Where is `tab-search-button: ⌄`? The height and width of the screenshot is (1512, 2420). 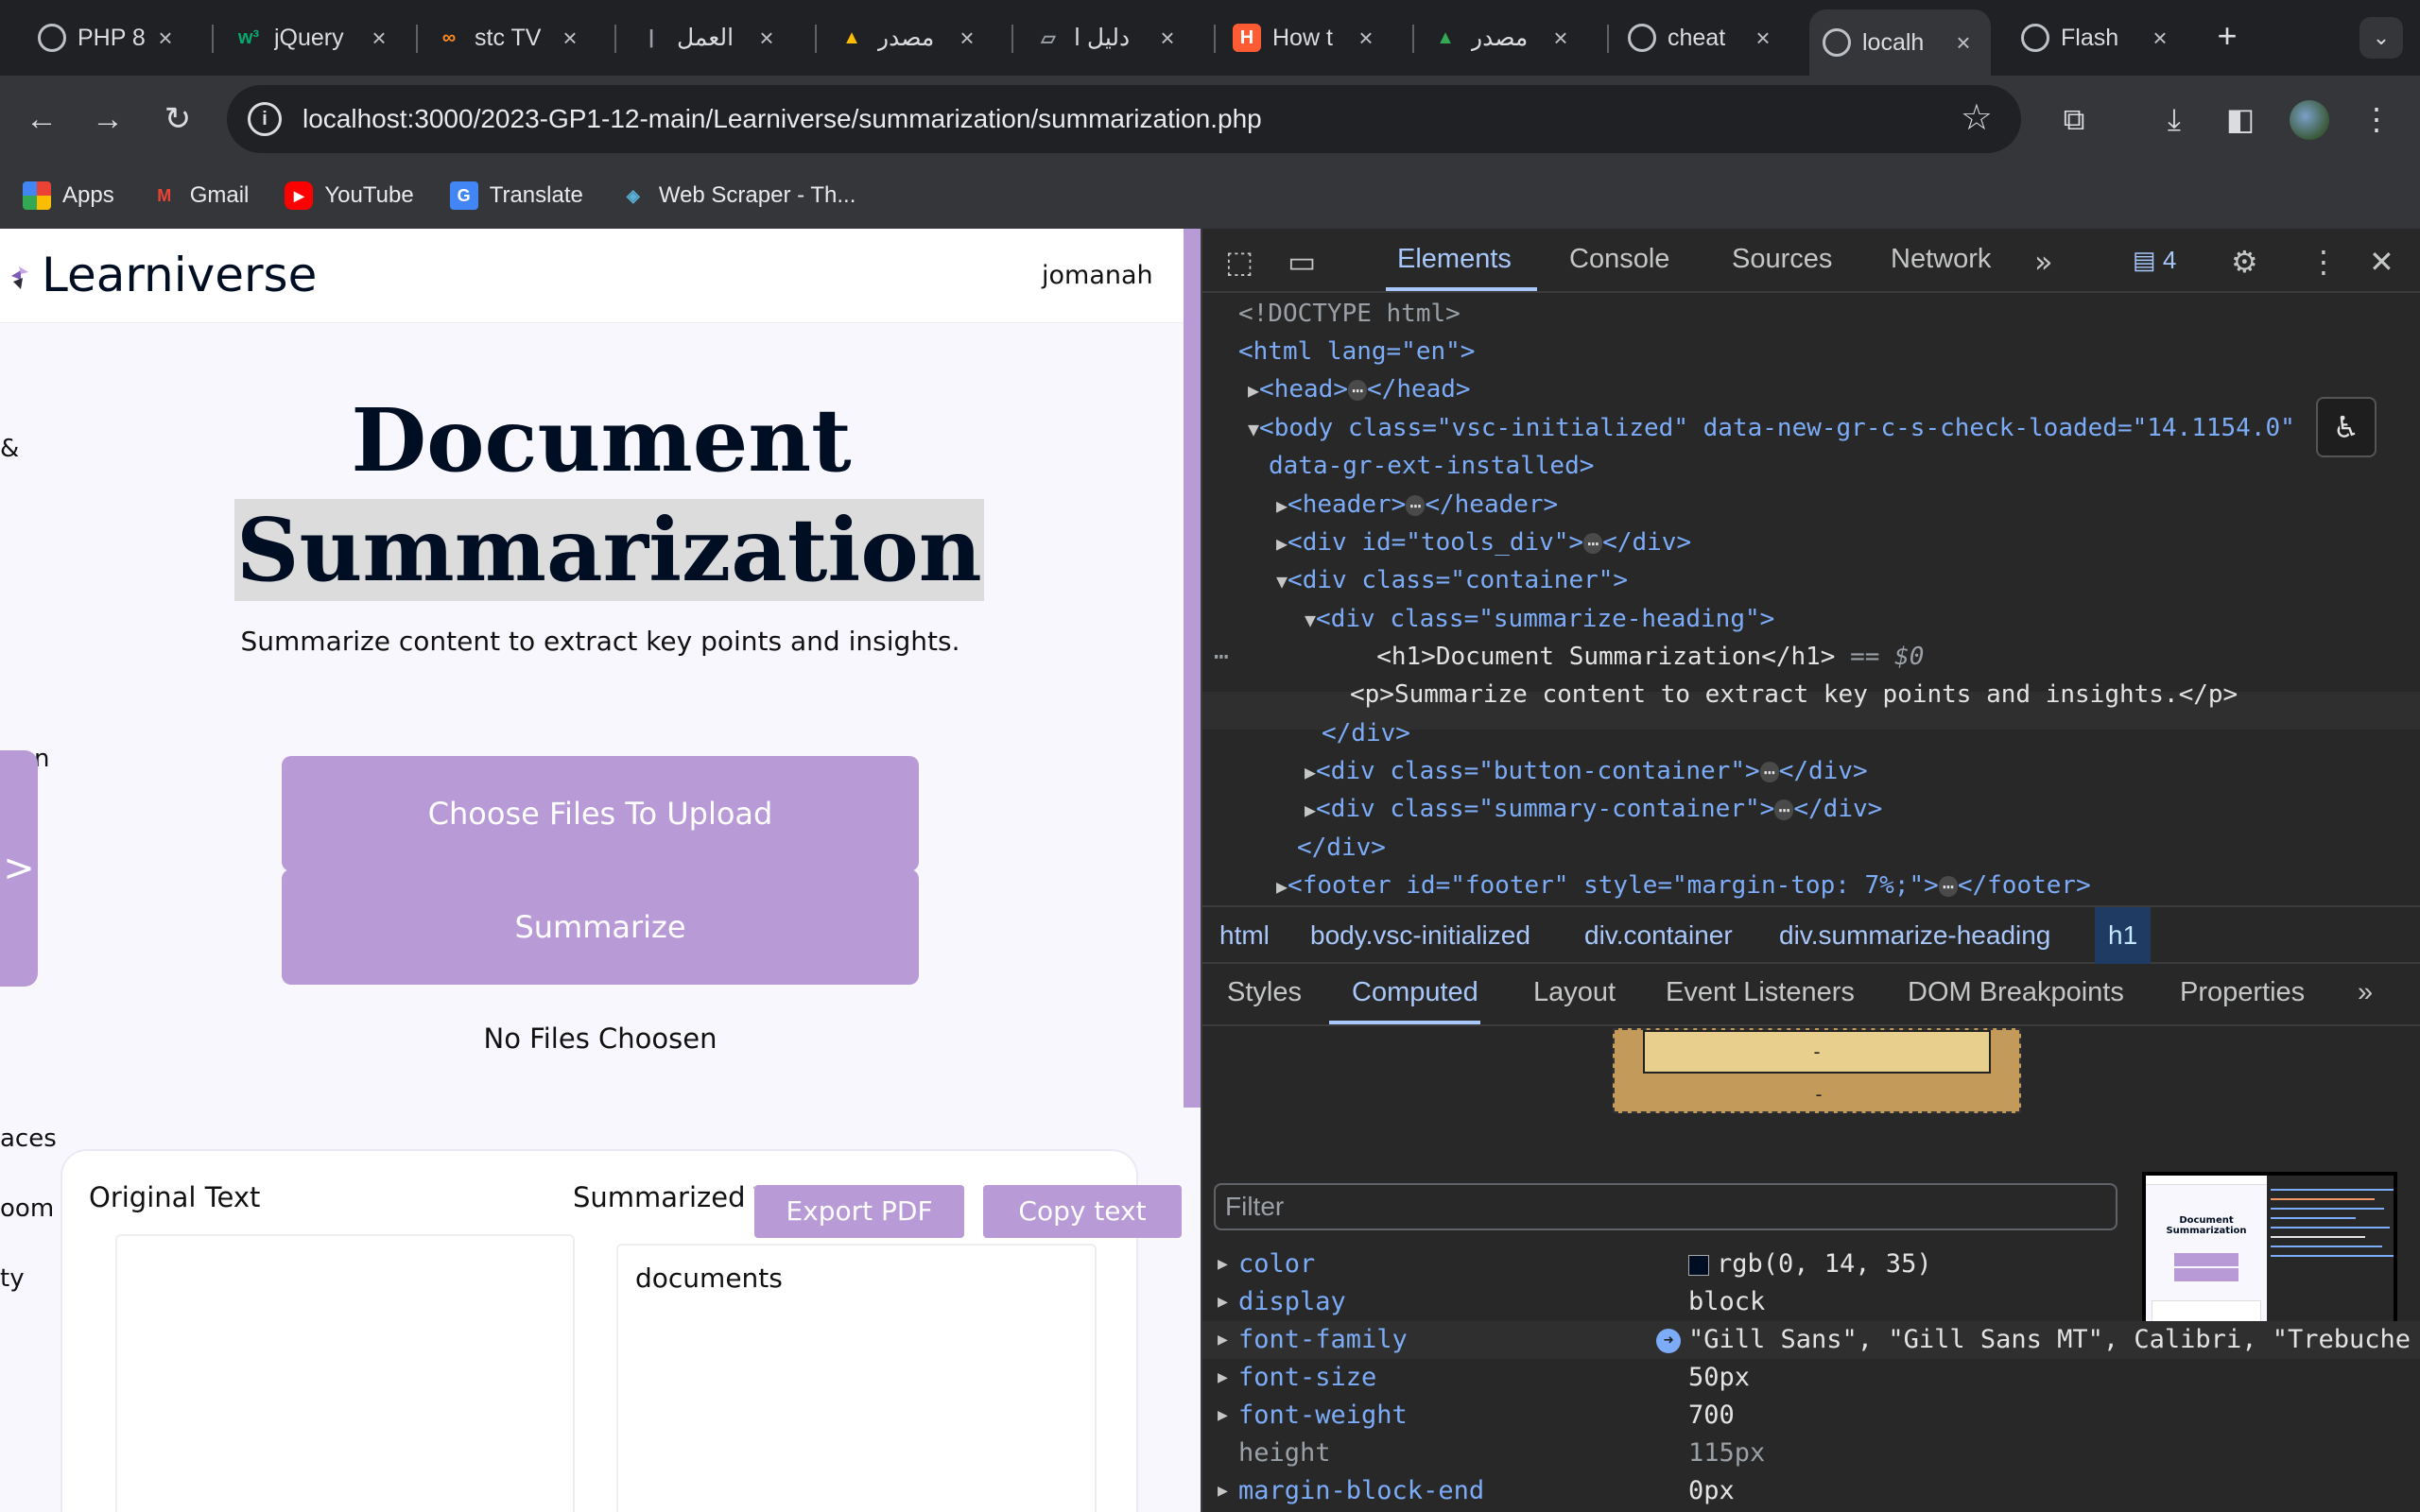 tab-search-button: ⌄ is located at coordinates (2381, 38).